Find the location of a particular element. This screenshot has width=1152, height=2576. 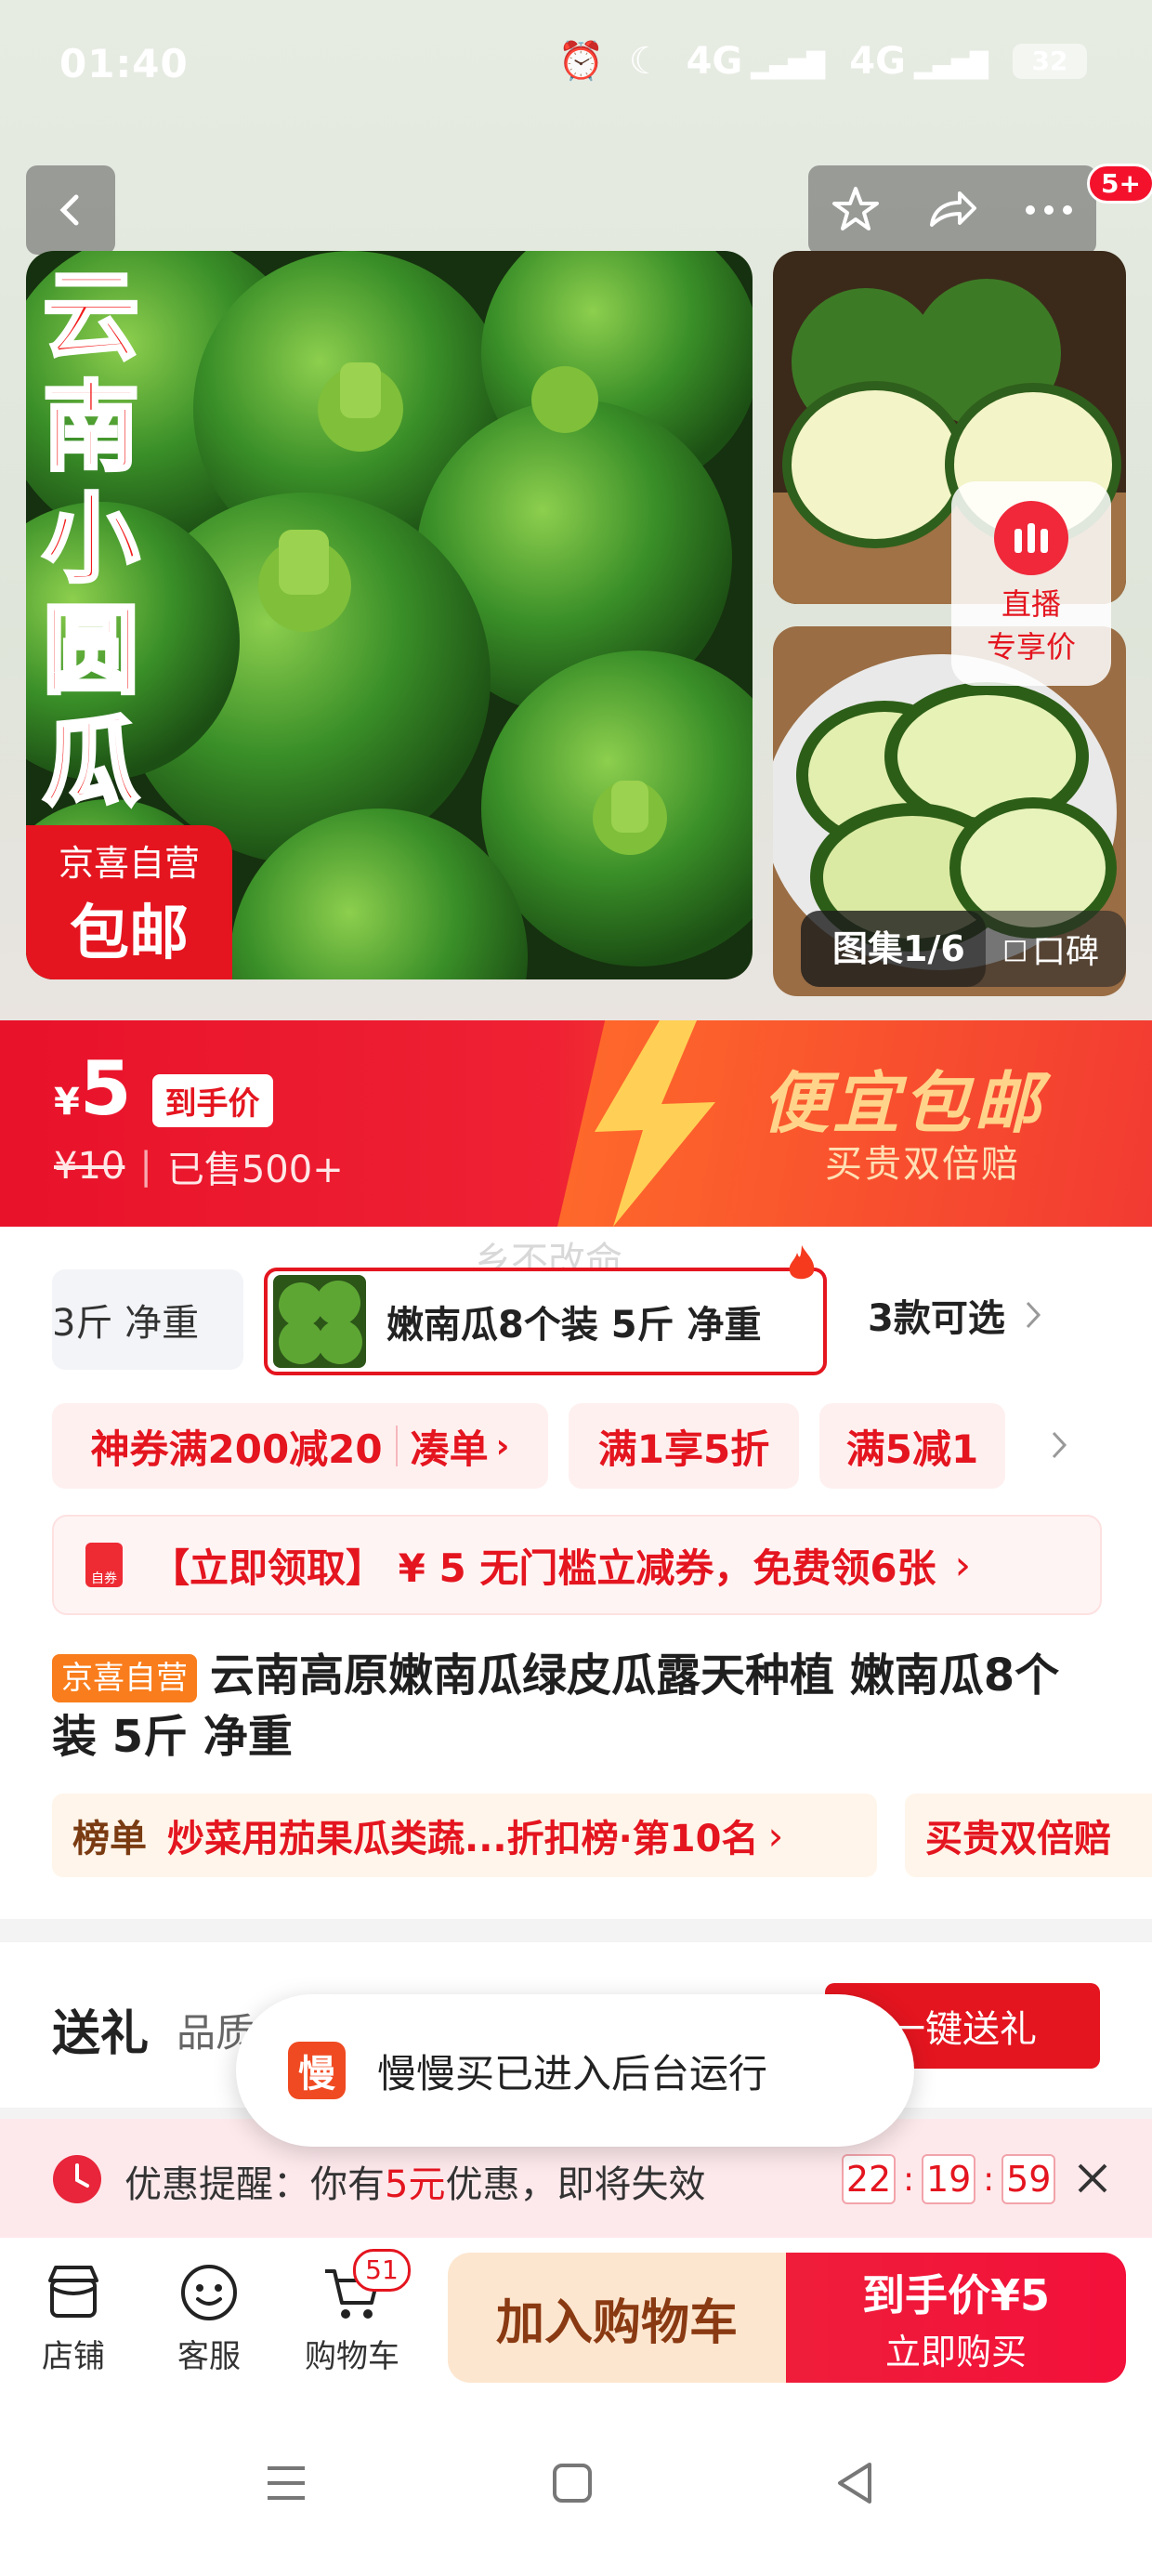

more-badge: 5+ is located at coordinates (1119, 184).